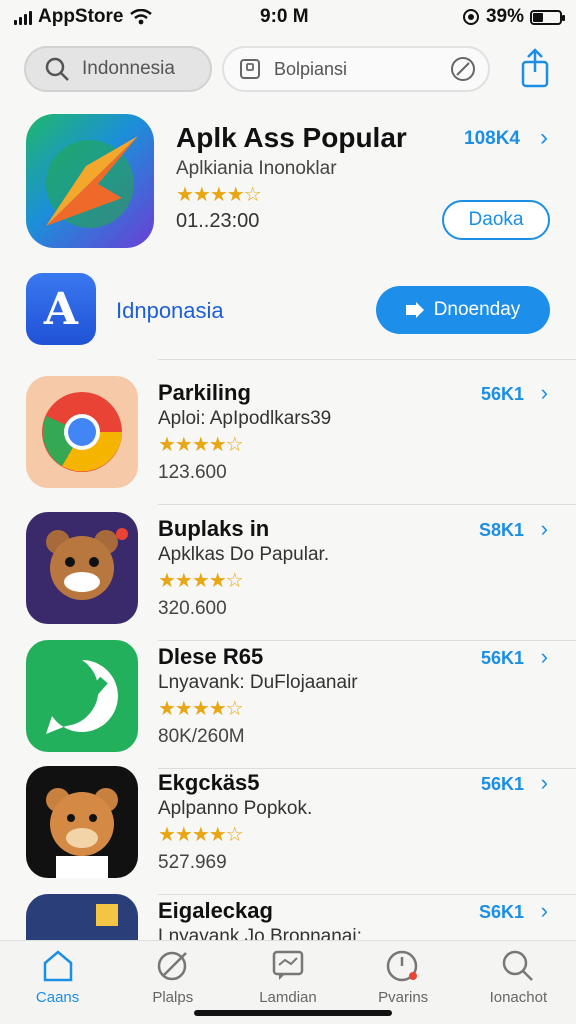  Describe the element at coordinates (463, 69) in the screenshot. I see `clear-icon` at that location.